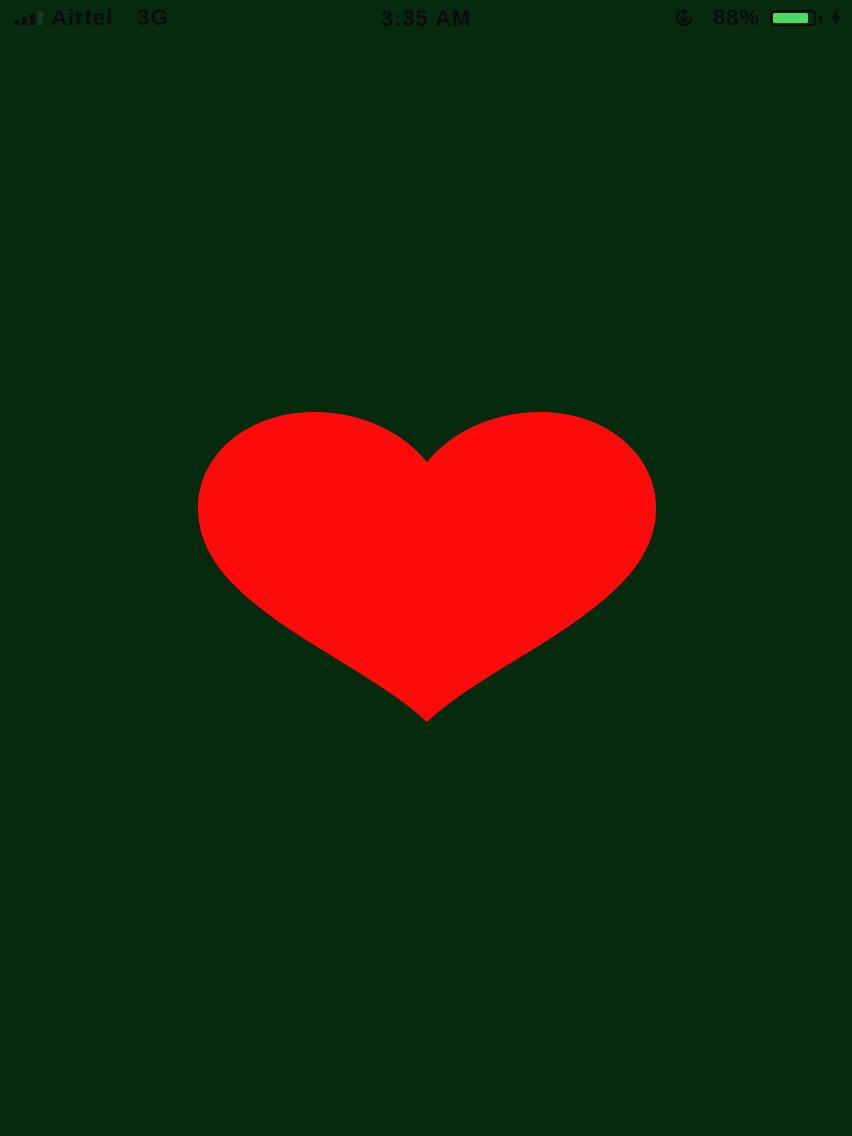  Describe the element at coordinates (736, 17) in the screenshot. I see `battery-percentage: 88%` at that location.